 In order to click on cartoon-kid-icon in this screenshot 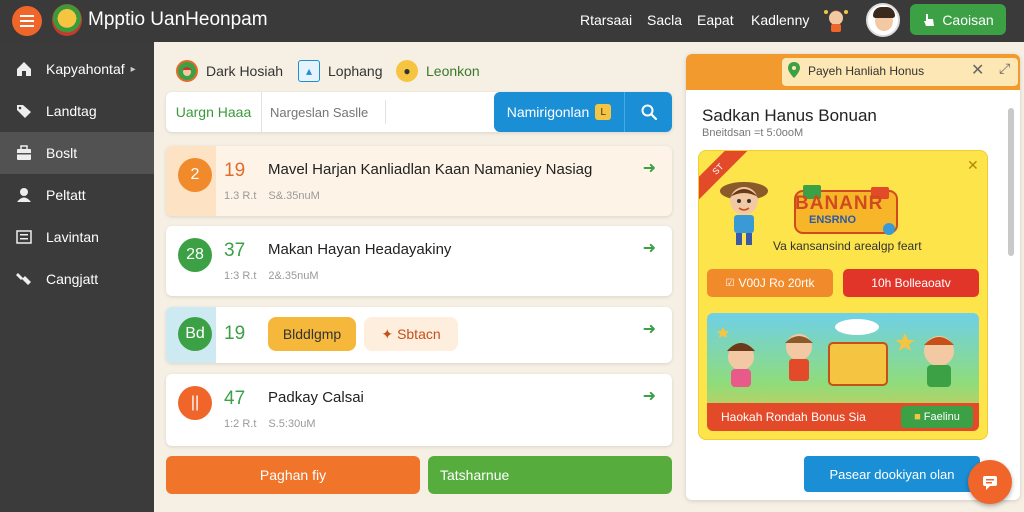, I will do `click(744, 213)`.